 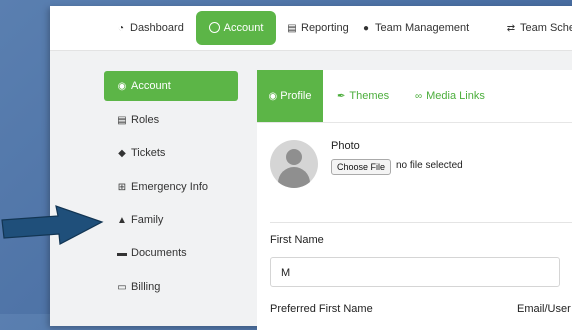 I want to click on brush-icon: ✒, so click(x=341, y=96).